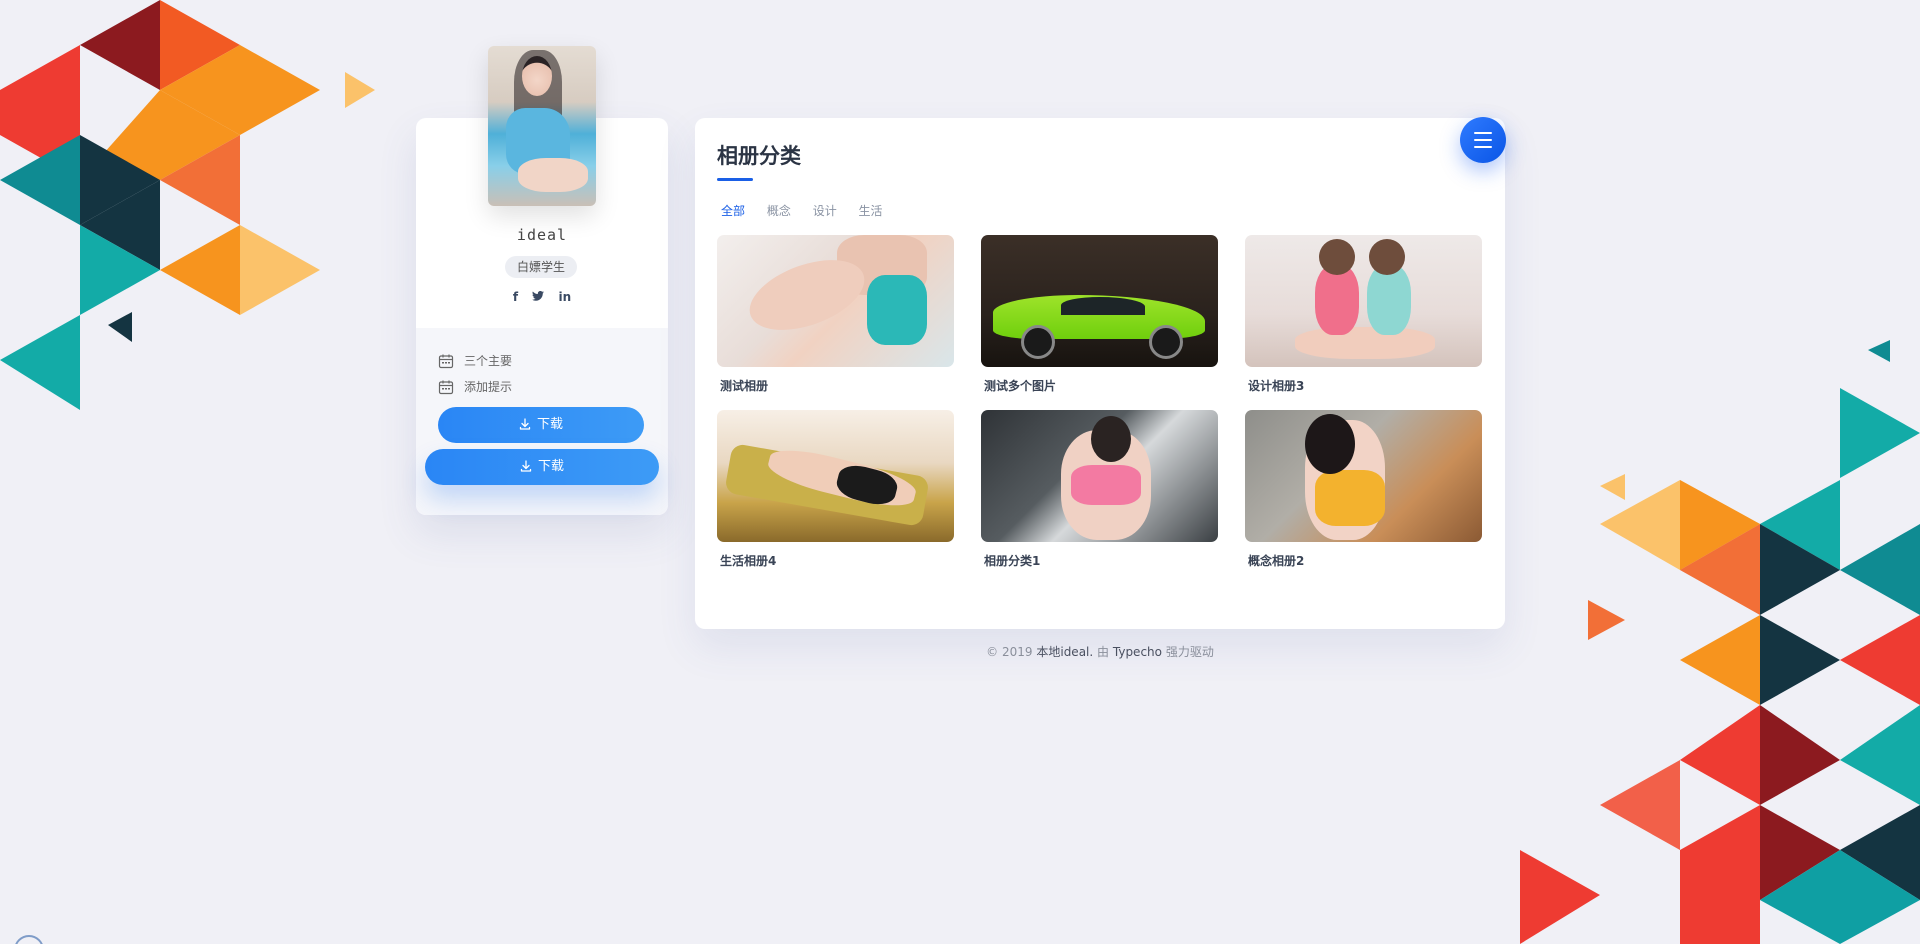 The image size is (1920, 944). What do you see at coordinates (538, 297) in the screenshot?
I see `twitter-icon` at bounding box center [538, 297].